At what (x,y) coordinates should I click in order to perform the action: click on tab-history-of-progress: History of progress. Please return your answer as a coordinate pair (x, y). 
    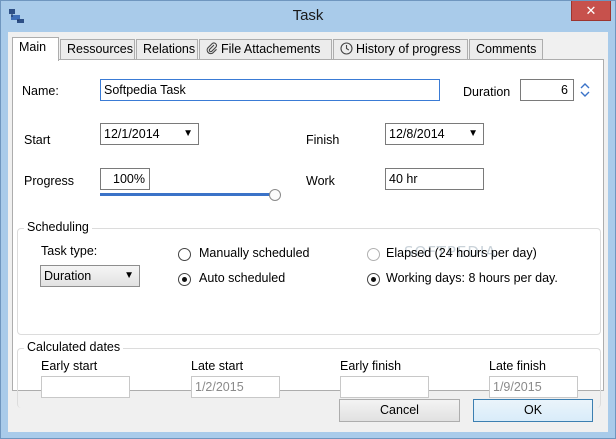
    Looking at the image, I should click on (400, 49).